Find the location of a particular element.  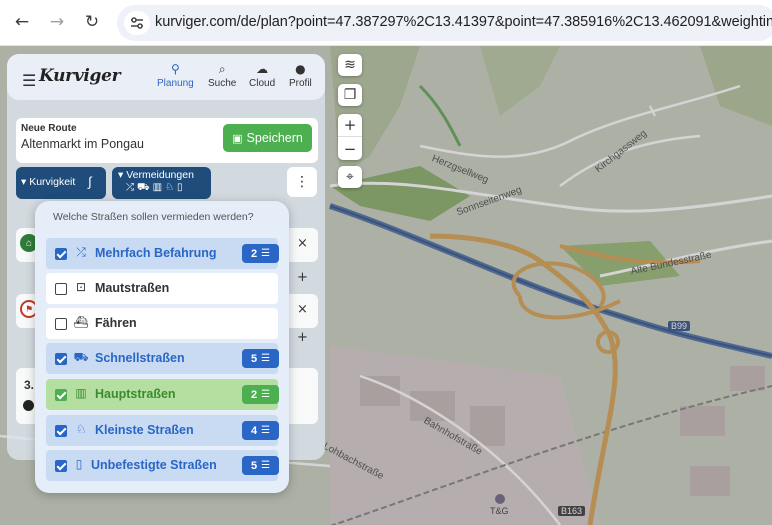

settings-badge: 4 ☰ is located at coordinates (260, 430).